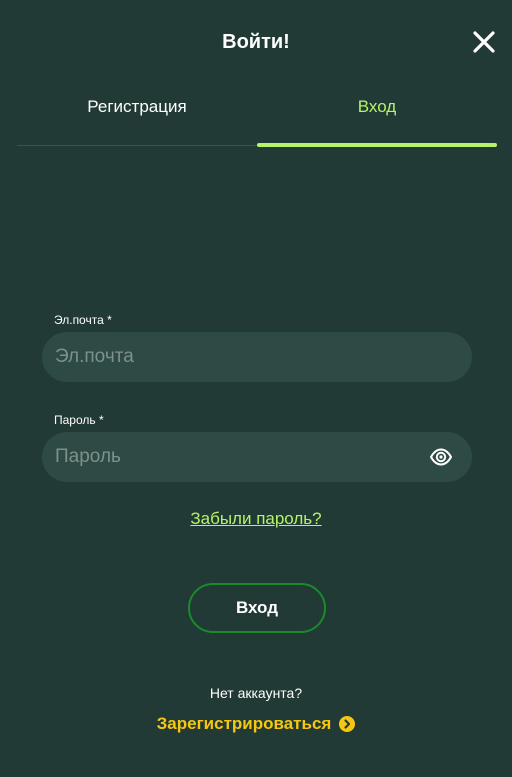 The image size is (512, 777). I want to click on close-icon, so click(484, 42).